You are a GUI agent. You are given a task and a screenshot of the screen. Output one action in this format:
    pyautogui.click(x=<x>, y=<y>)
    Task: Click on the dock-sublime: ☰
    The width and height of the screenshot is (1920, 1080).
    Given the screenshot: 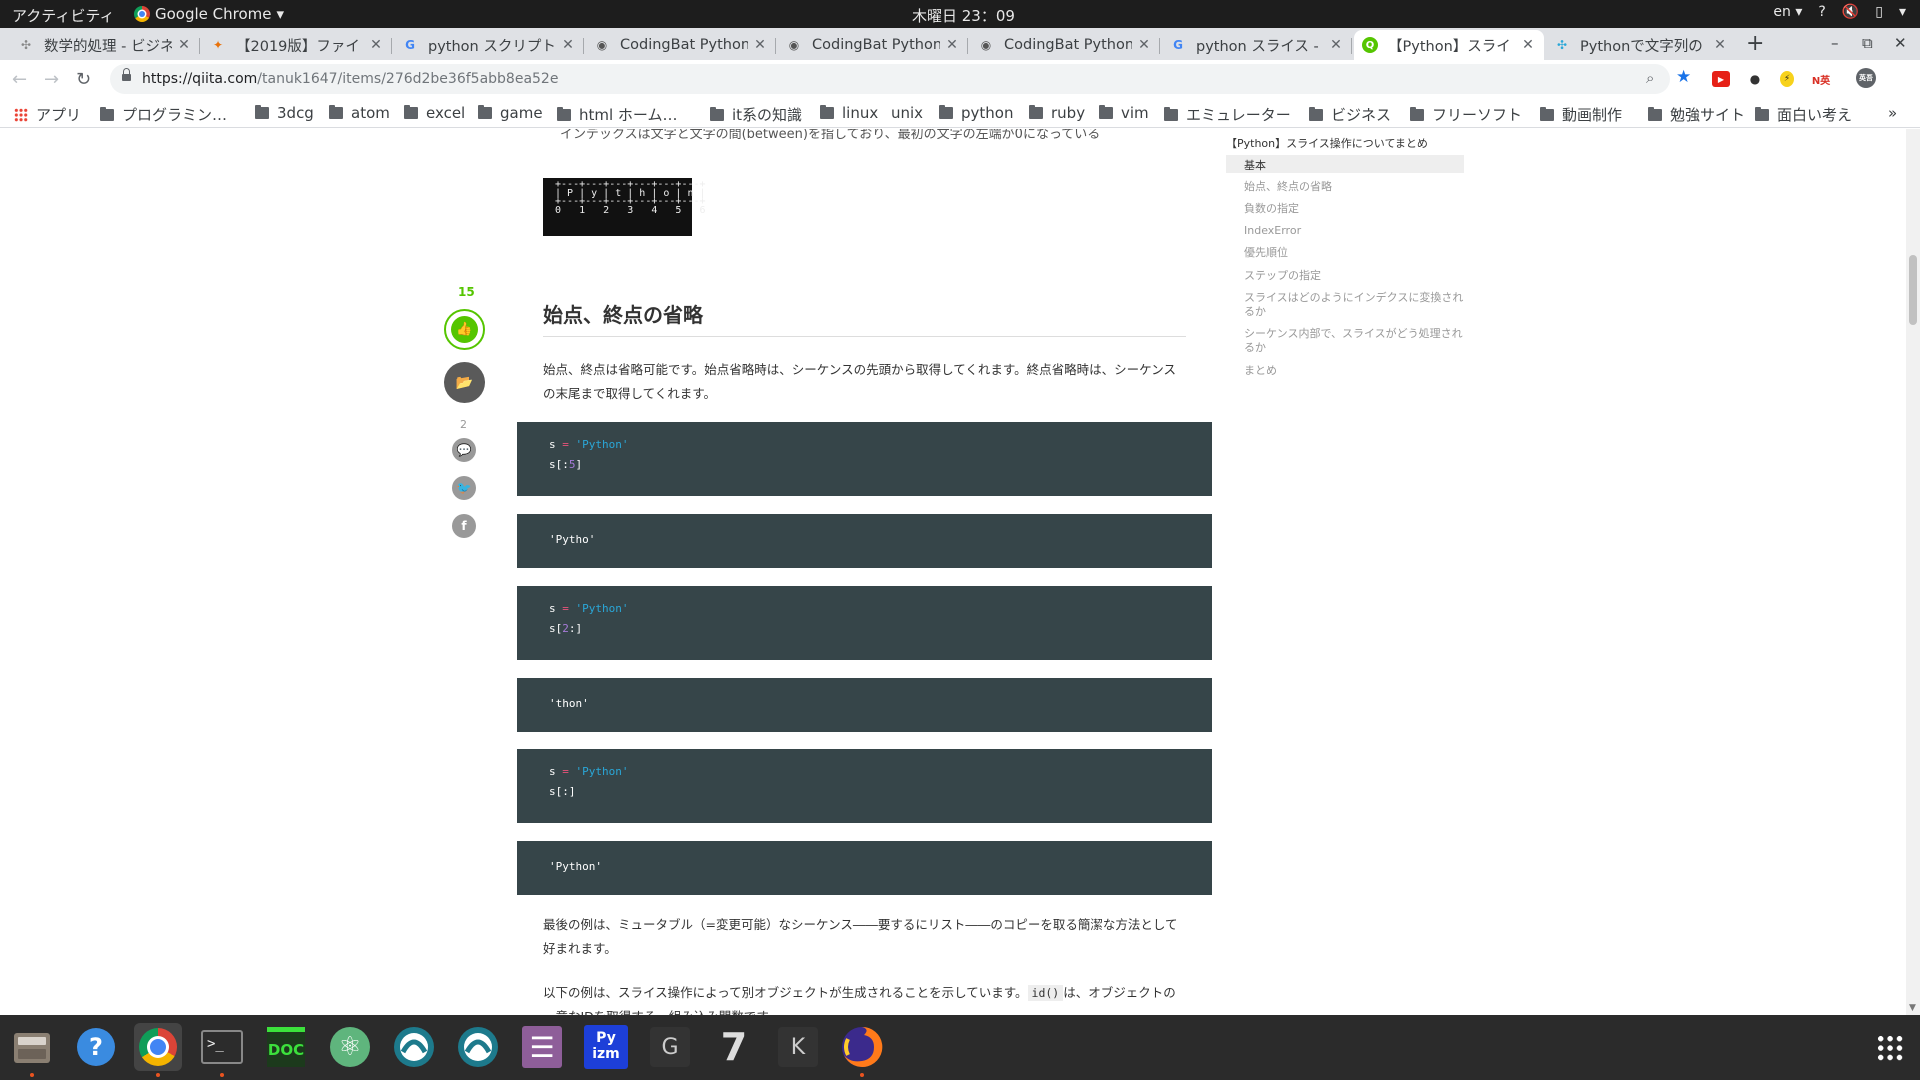 What is the action you would take?
    pyautogui.click(x=542, y=1047)
    